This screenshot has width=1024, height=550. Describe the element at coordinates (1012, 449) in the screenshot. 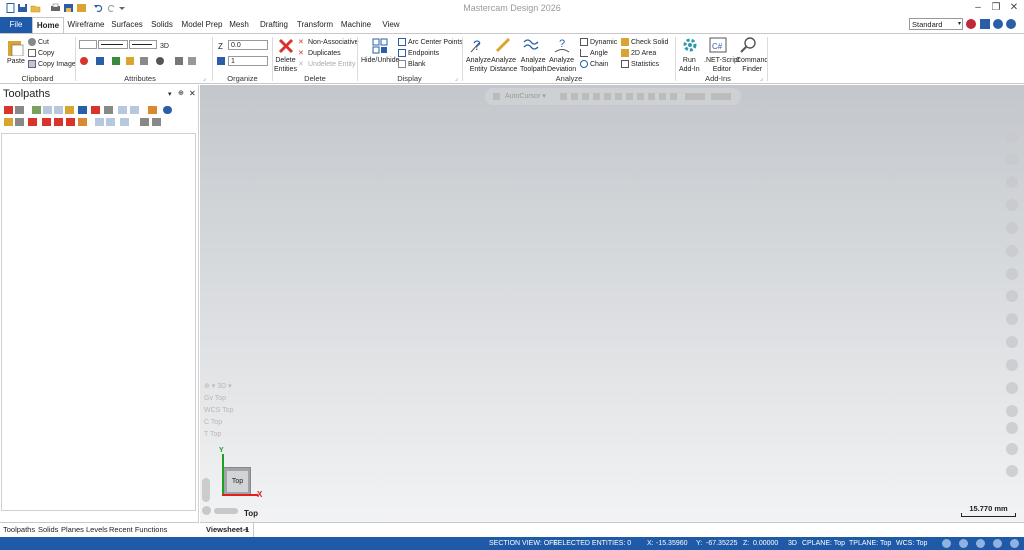

I see `select-hatch-icon` at that location.